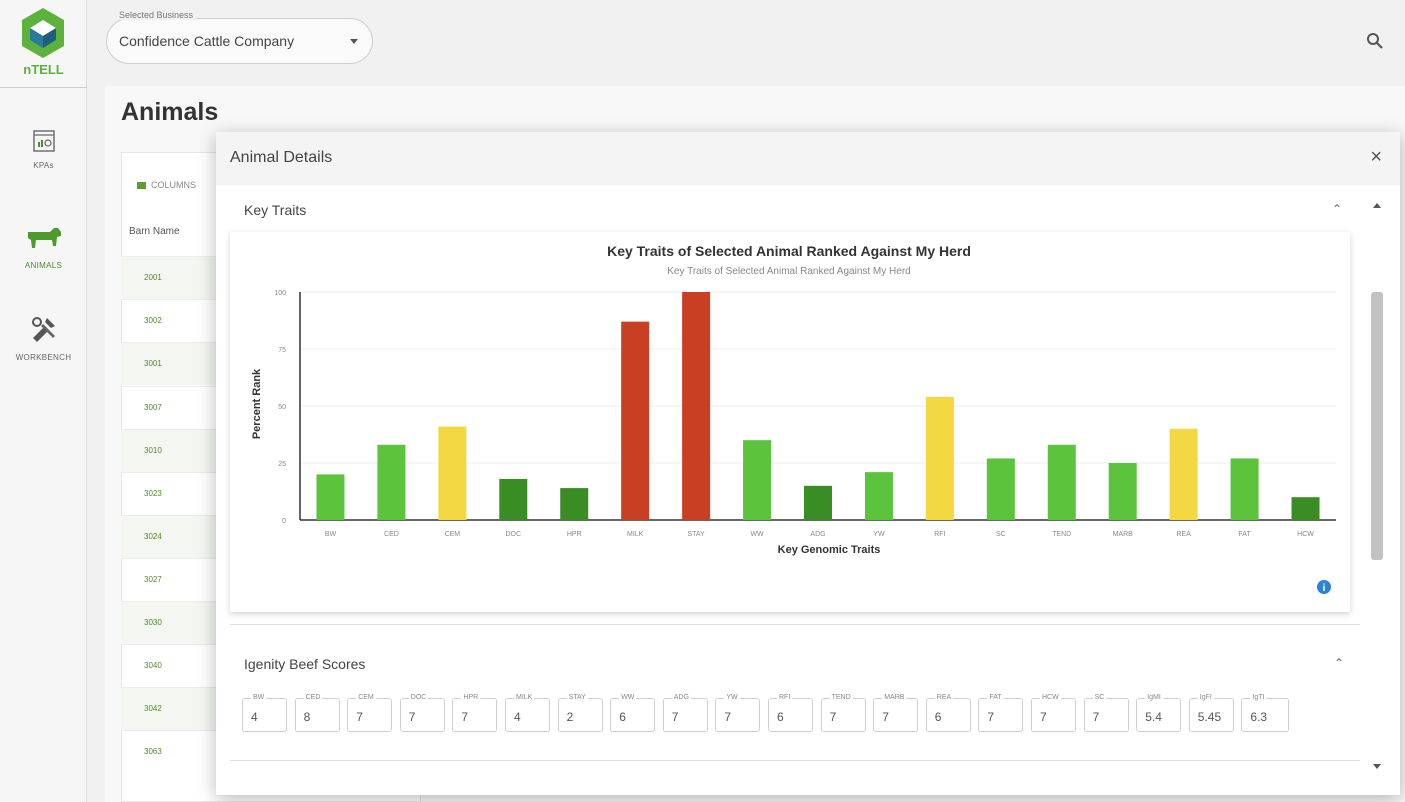 The width and height of the screenshot is (1405, 802). Describe the element at coordinates (757, 534) in the screenshot. I see `x-tick-label: WW` at that location.